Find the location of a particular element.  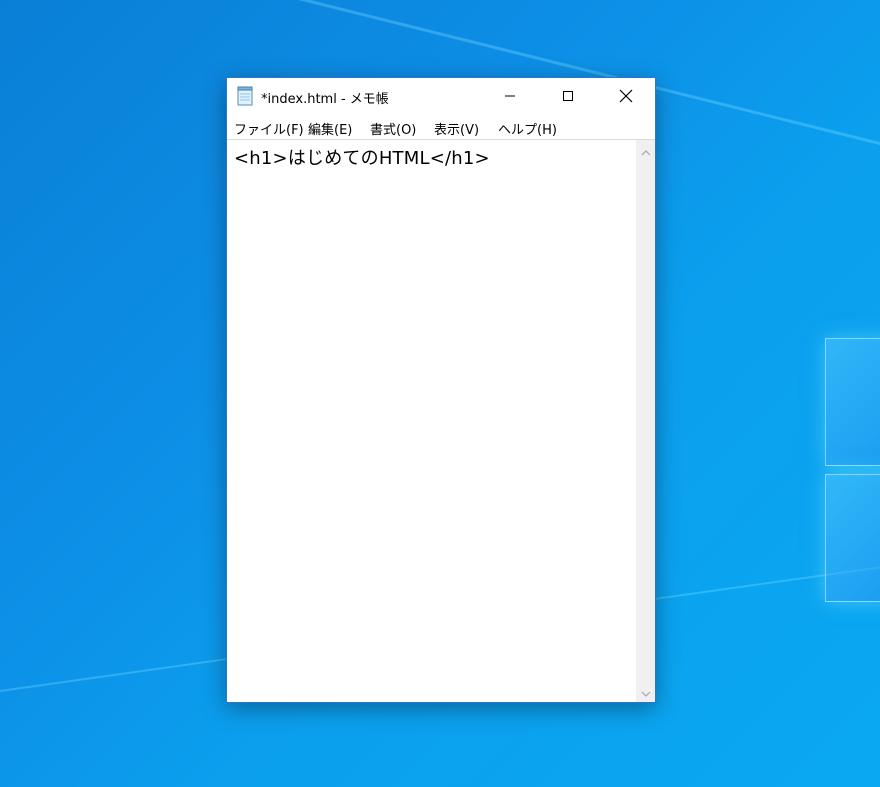

close-button is located at coordinates (626, 96).